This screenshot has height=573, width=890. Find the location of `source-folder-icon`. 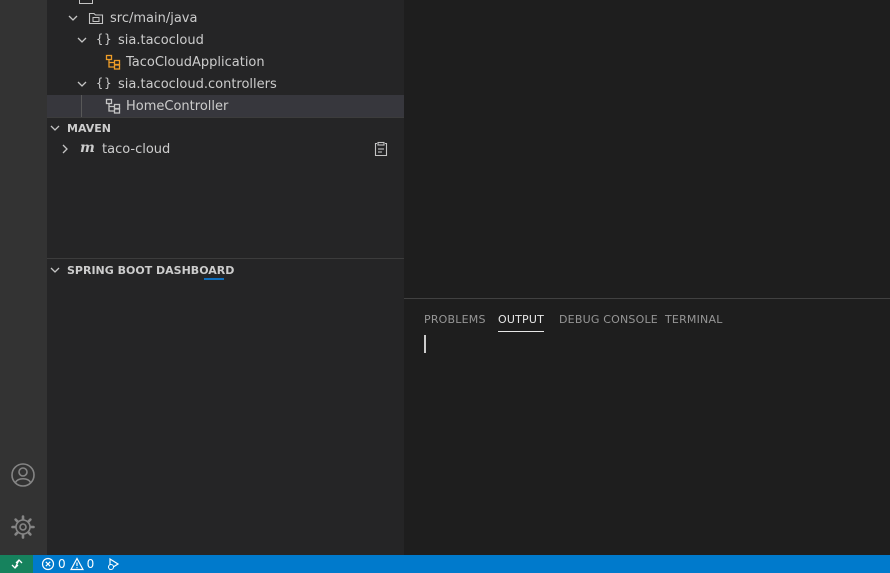

source-folder-icon is located at coordinates (96, 18).